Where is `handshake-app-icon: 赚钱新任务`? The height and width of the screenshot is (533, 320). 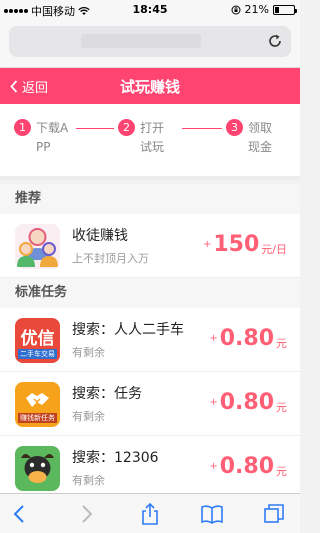 handshake-app-icon: 赚钱新任务 is located at coordinates (37, 404).